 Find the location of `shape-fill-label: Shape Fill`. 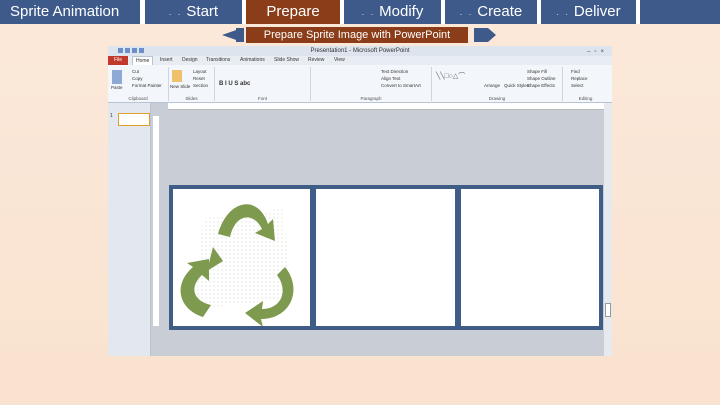

shape-fill-label: Shape Fill is located at coordinates (537, 71).